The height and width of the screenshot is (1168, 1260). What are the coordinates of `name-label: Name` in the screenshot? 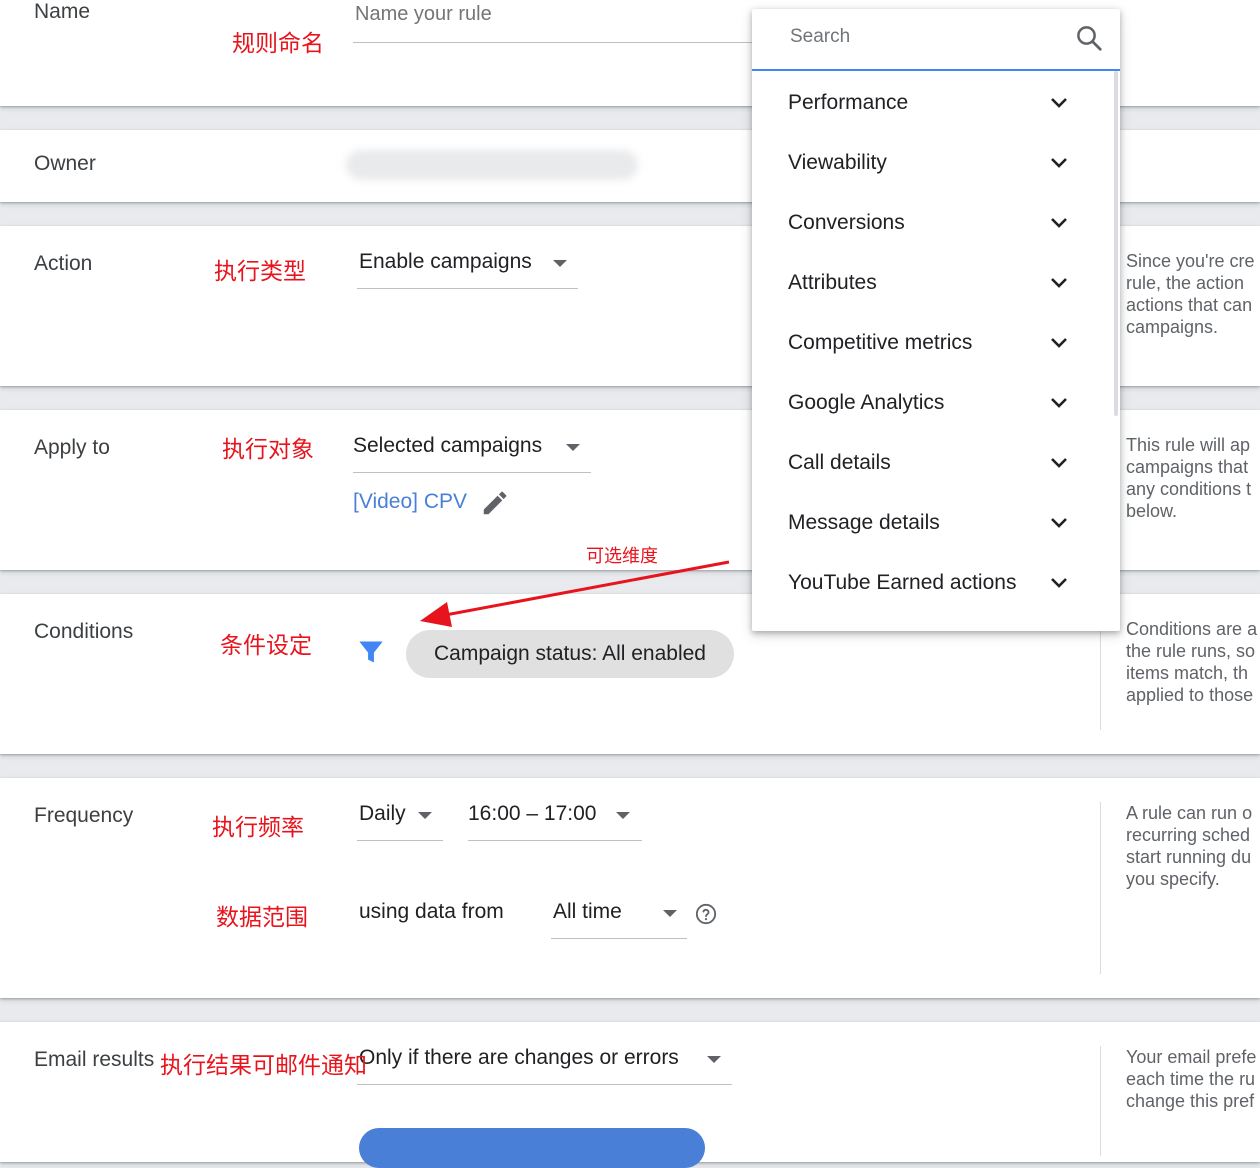 It's located at (62, 11).